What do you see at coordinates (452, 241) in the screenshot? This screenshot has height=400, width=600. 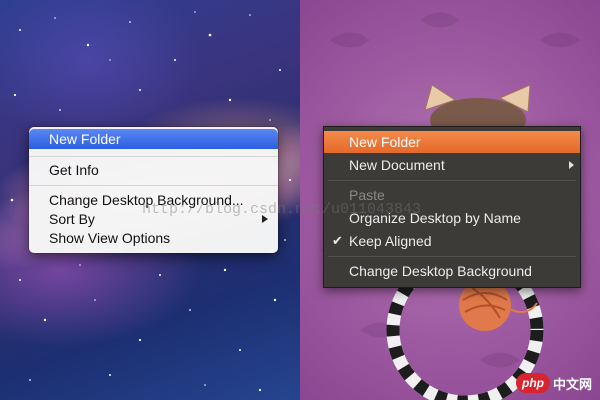 I see `ubuntu-menu-keep-aligned: ✔ Keep Aligned` at bounding box center [452, 241].